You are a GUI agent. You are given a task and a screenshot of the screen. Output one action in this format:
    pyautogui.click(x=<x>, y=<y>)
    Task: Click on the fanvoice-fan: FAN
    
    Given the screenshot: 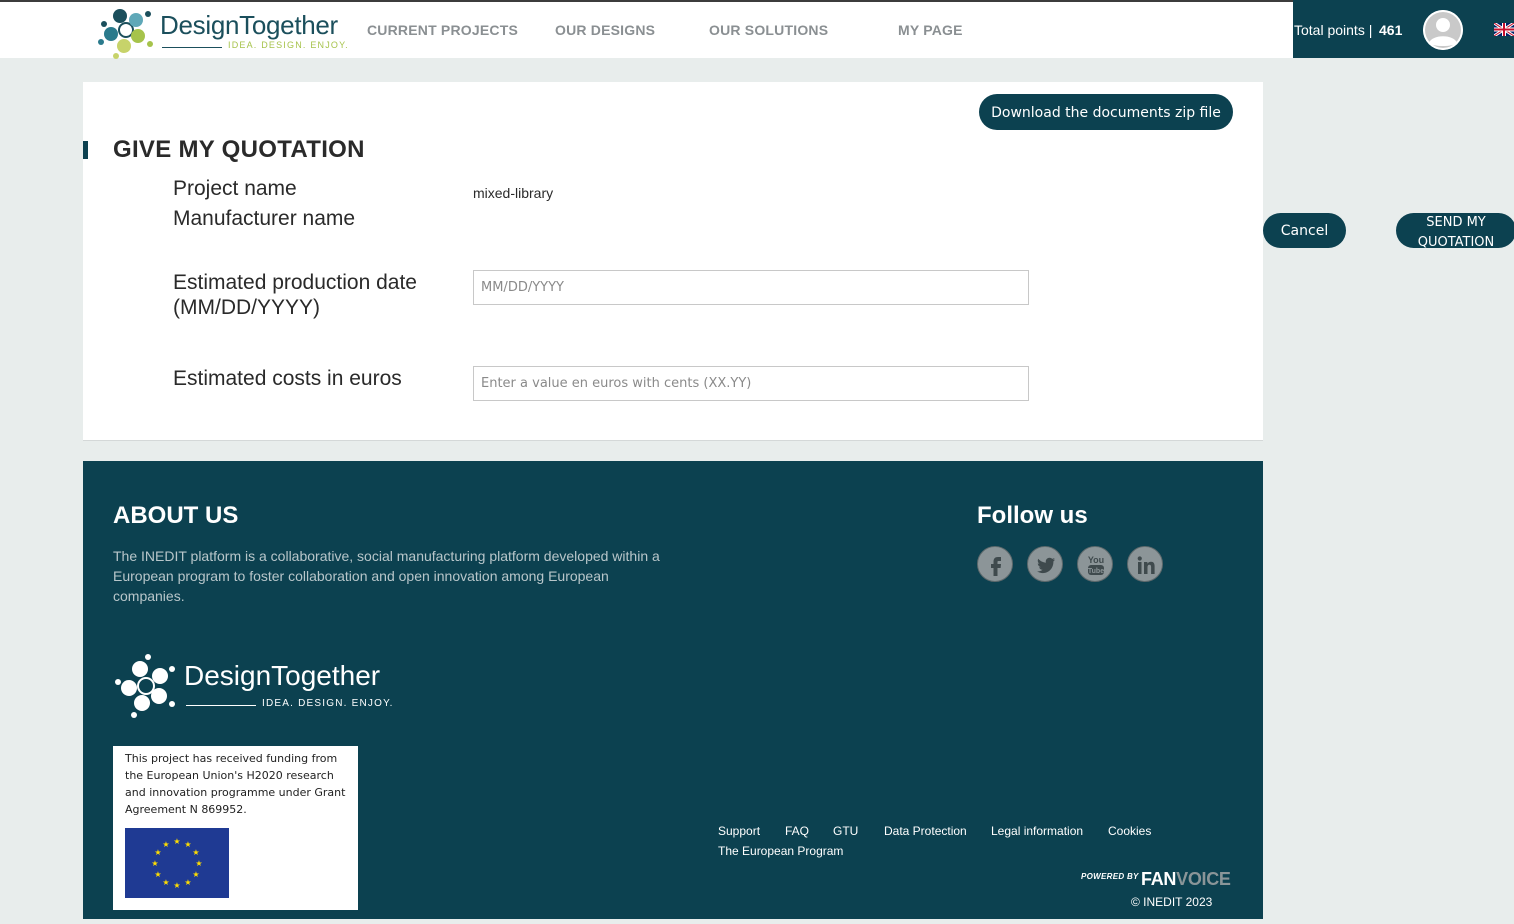 What is the action you would take?
    pyautogui.click(x=1159, y=879)
    